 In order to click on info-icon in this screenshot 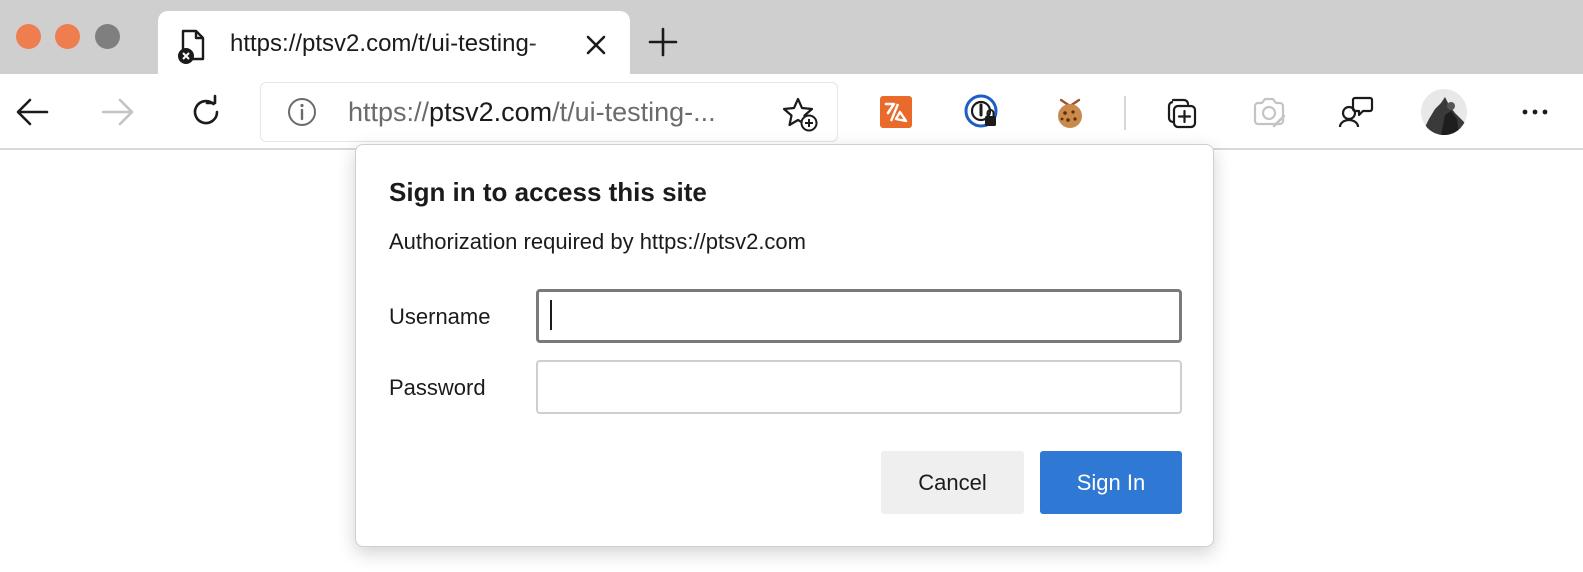, I will do `click(302, 112)`.